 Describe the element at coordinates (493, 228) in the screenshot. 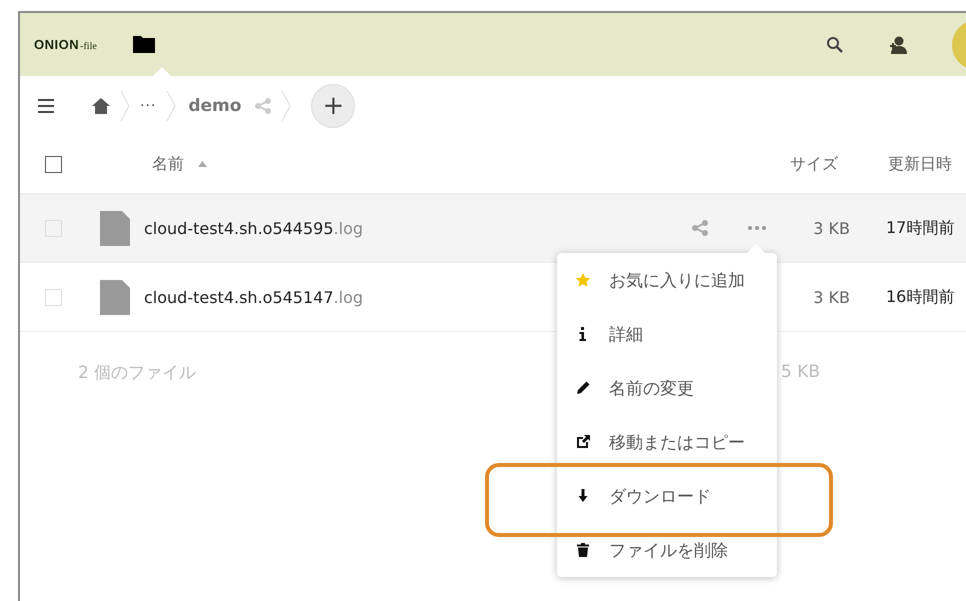

I see `file-row: cloud-test4.sh.o544595.log 3 KB 17時間前` at that location.